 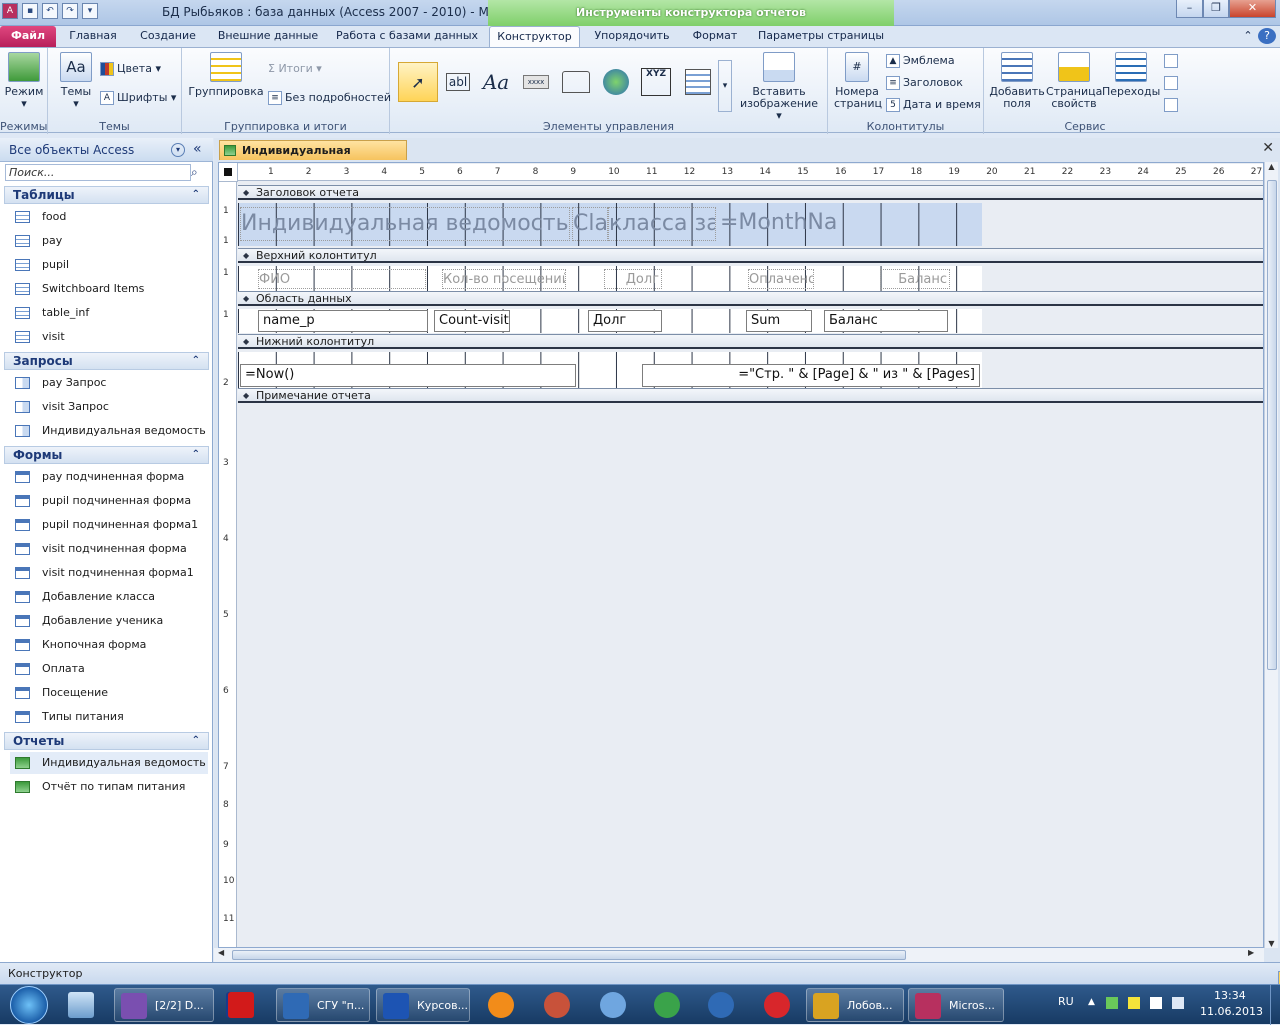 What do you see at coordinates (343, 321) in the screenshot?
I see `name-p-textbox: name_p` at bounding box center [343, 321].